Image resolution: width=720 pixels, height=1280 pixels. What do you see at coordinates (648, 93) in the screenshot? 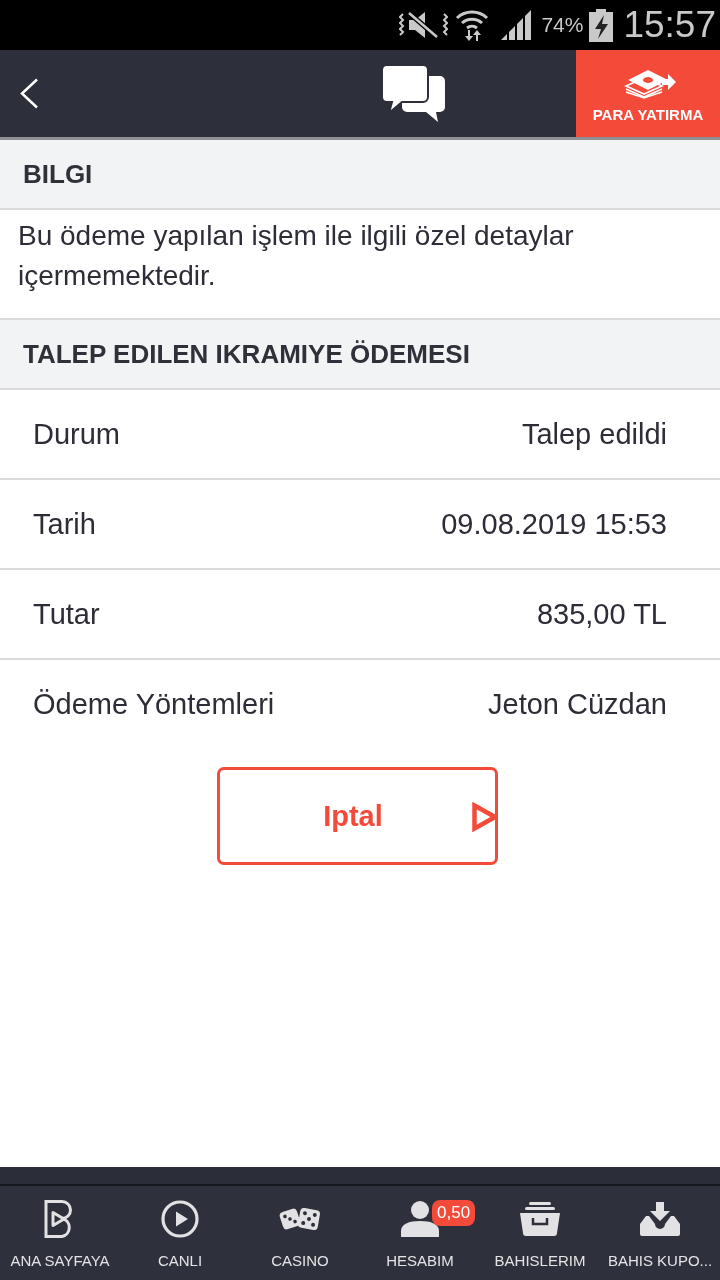
I see `deposit-button: PARA YATIRMA` at bounding box center [648, 93].